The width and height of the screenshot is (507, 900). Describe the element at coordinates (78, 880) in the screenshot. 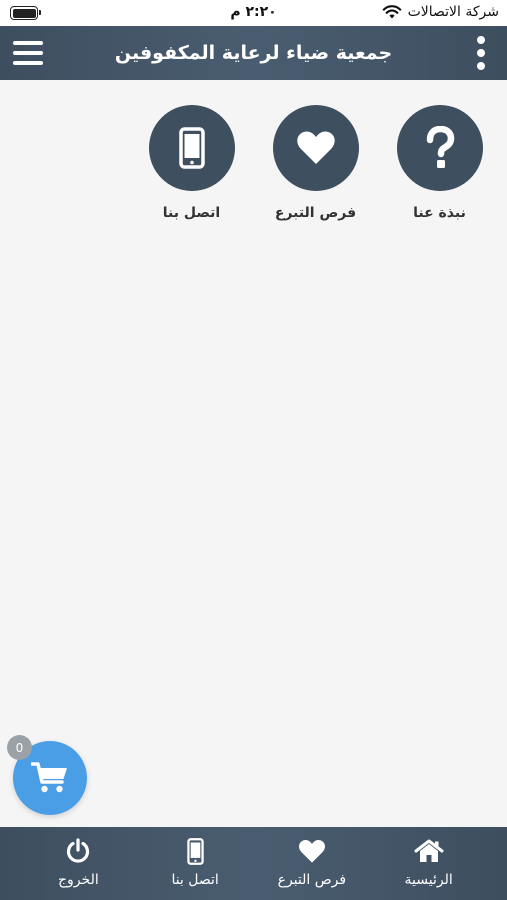

I see `nav-label: الخروج` at that location.